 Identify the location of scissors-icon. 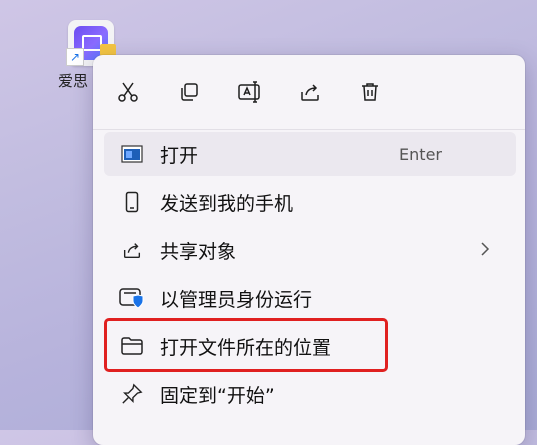
(128, 92).